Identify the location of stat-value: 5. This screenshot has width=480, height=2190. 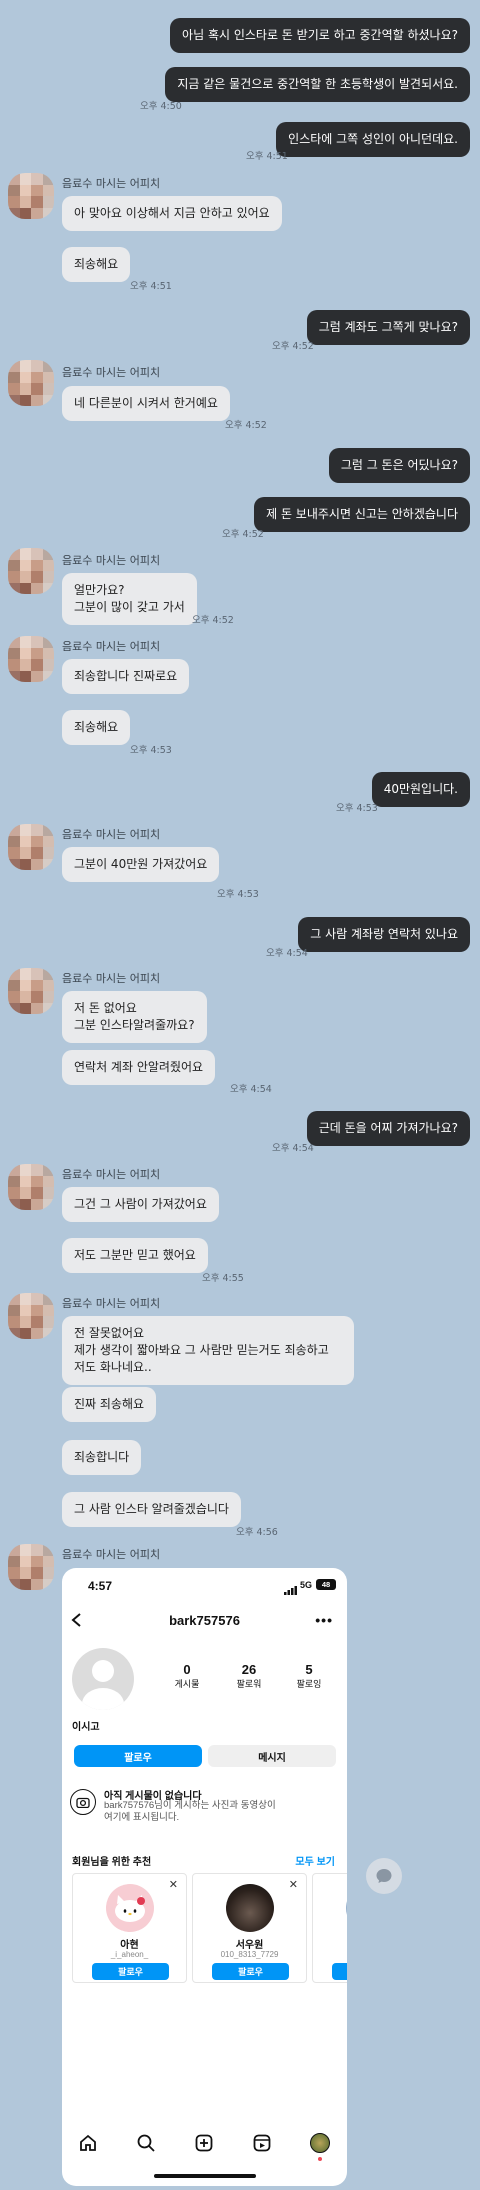
(309, 1669).